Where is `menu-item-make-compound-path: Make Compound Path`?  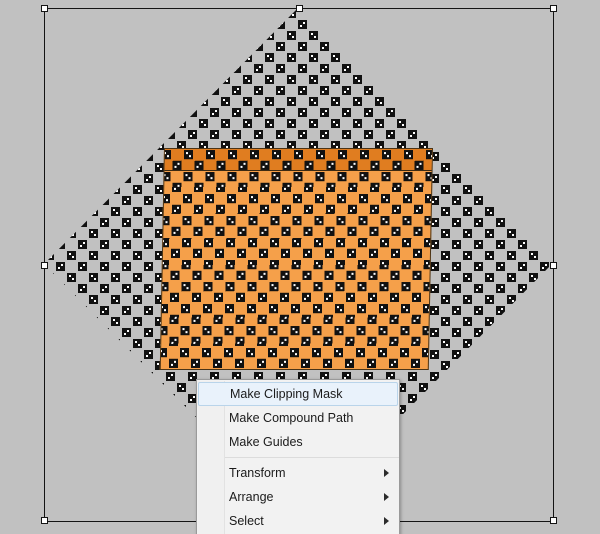 menu-item-make-compound-path: Make Compound Path is located at coordinates (298, 418).